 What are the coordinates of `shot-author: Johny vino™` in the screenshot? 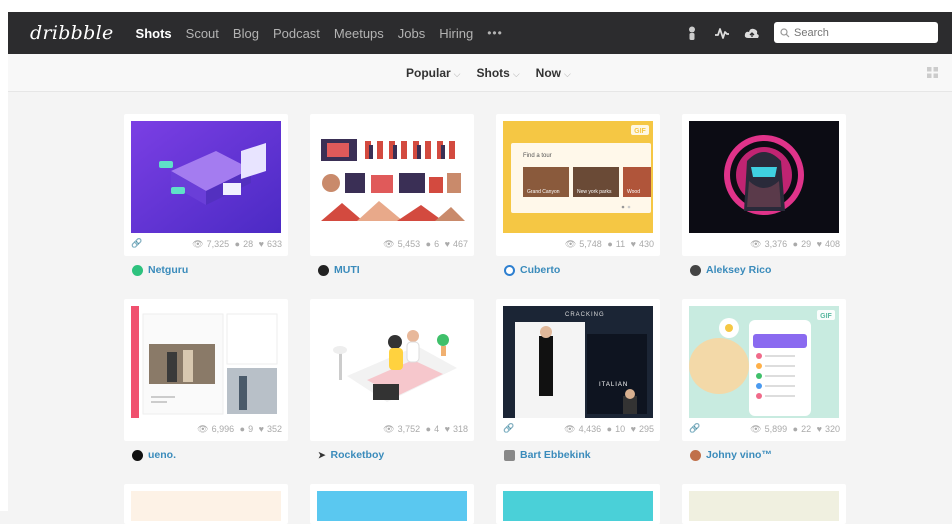 It's located at (731, 455).